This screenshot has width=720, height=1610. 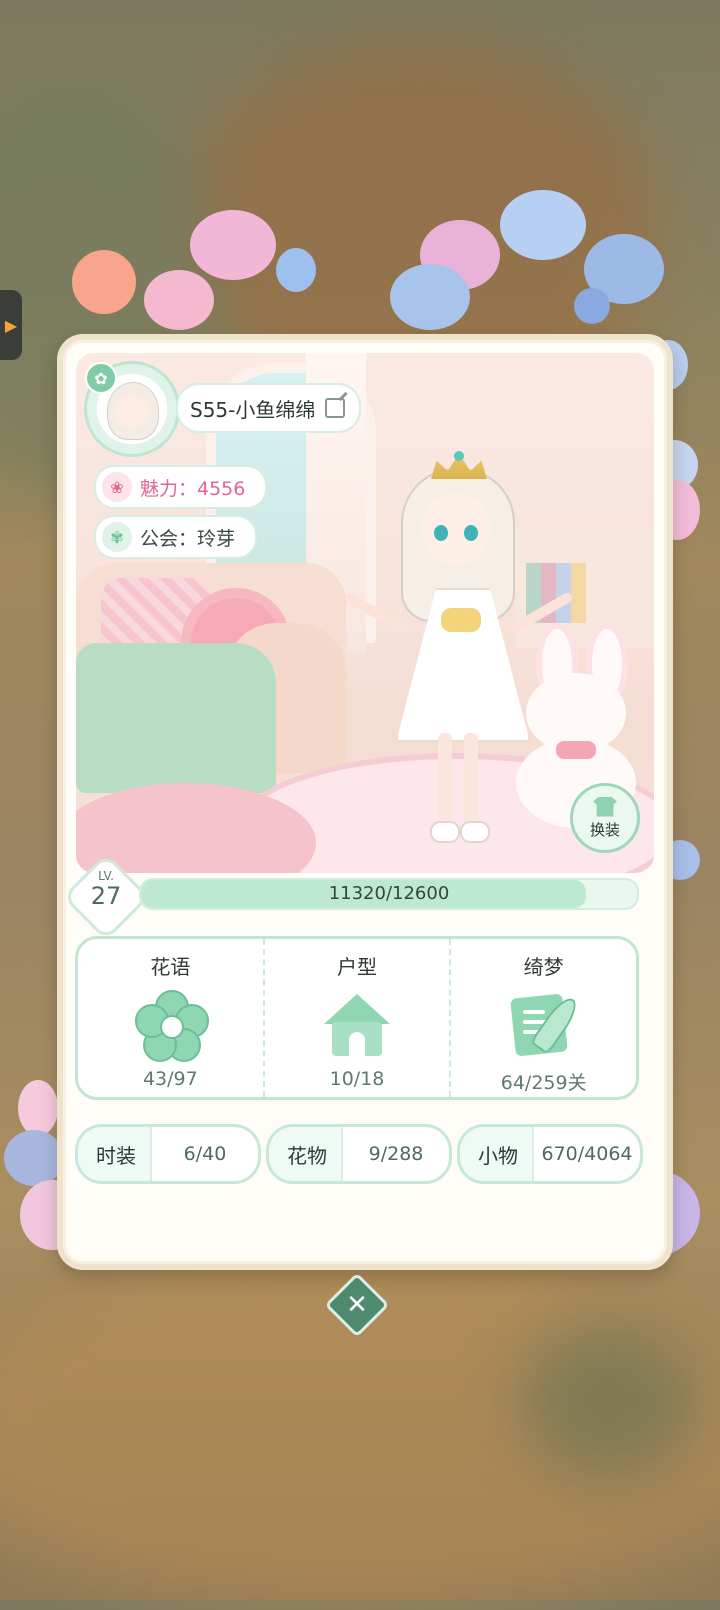 What do you see at coordinates (176, 718) in the screenshot?
I see `blanket-illustration` at bounding box center [176, 718].